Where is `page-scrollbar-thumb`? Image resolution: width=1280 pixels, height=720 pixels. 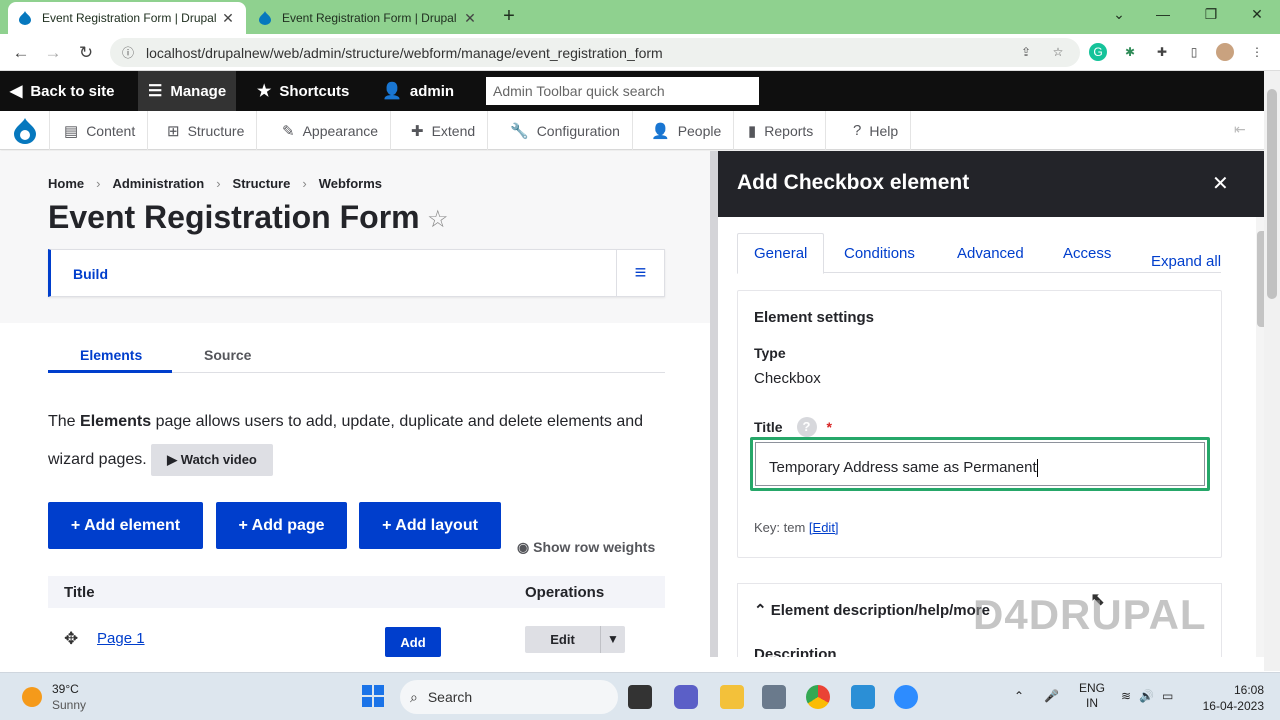 page-scrollbar-thumb is located at coordinates (1272, 194).